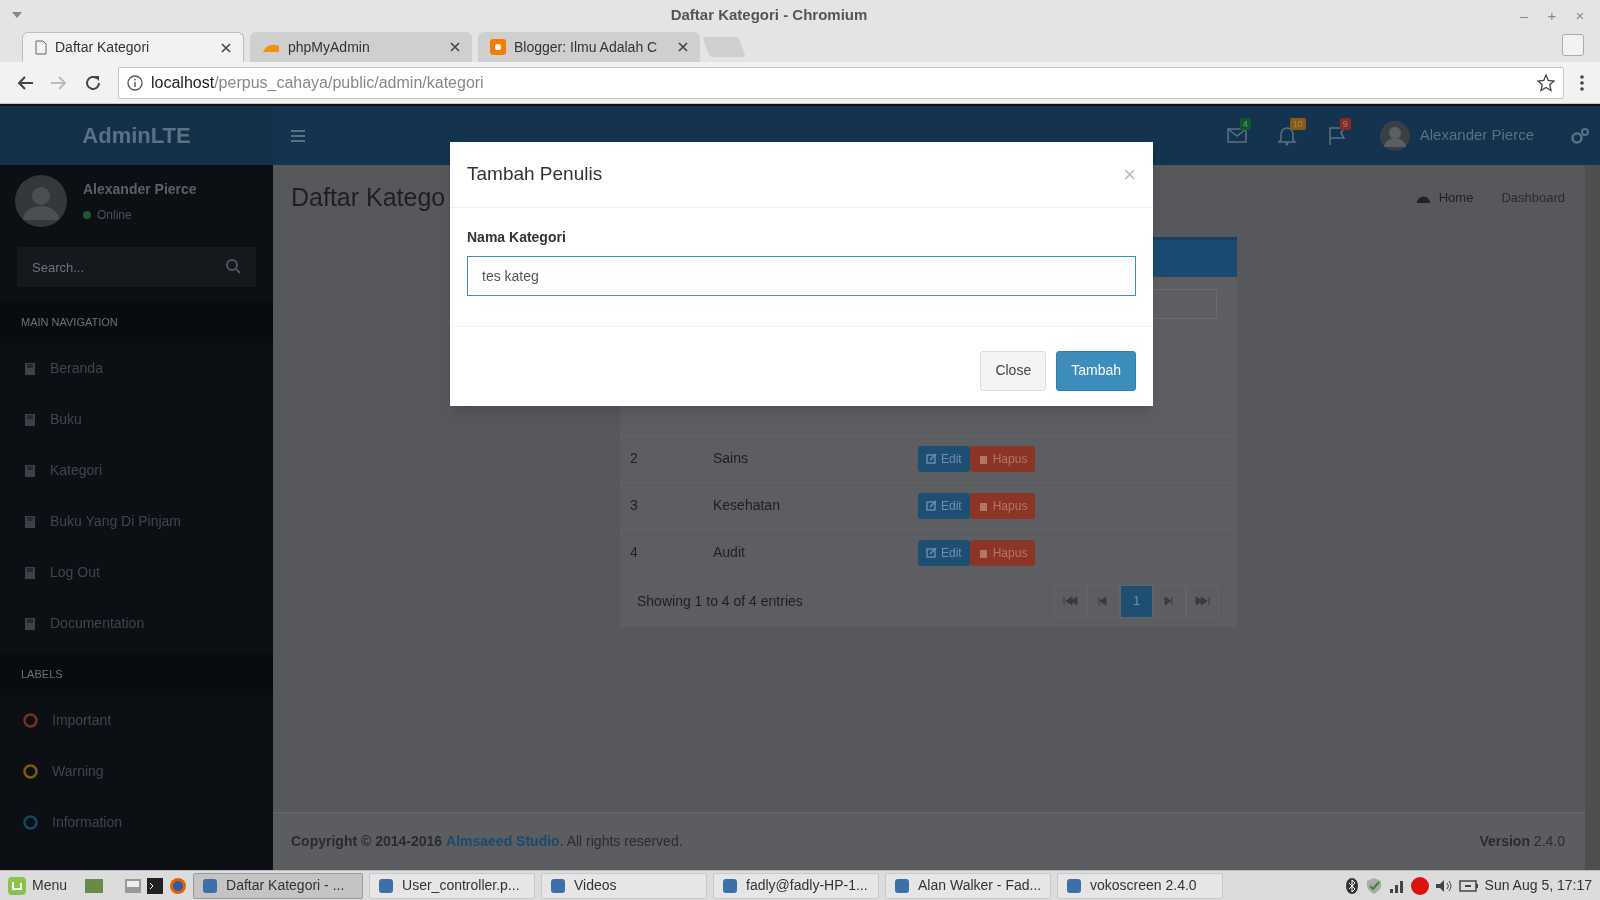 Image resolution: width=1600 pixels, height=900 pixels. Describe the element at coordinates (1592, 517) in the screenshot. I see `scrollbar` at that location.